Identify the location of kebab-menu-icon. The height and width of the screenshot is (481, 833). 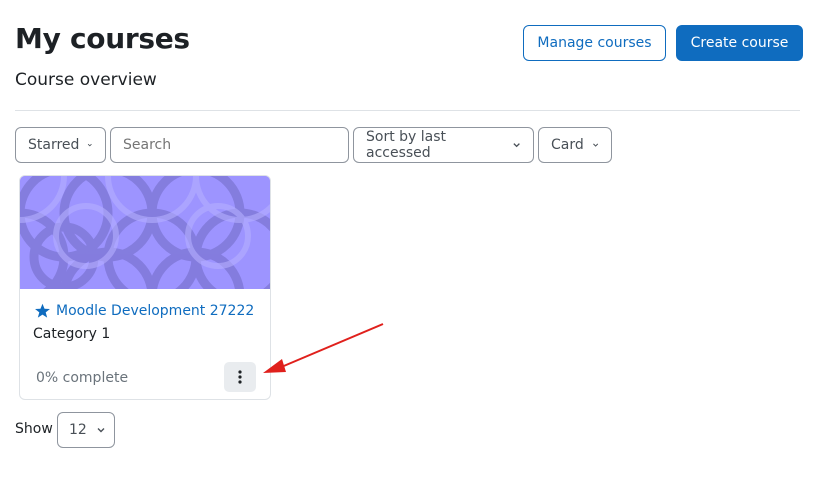
(240, 377).